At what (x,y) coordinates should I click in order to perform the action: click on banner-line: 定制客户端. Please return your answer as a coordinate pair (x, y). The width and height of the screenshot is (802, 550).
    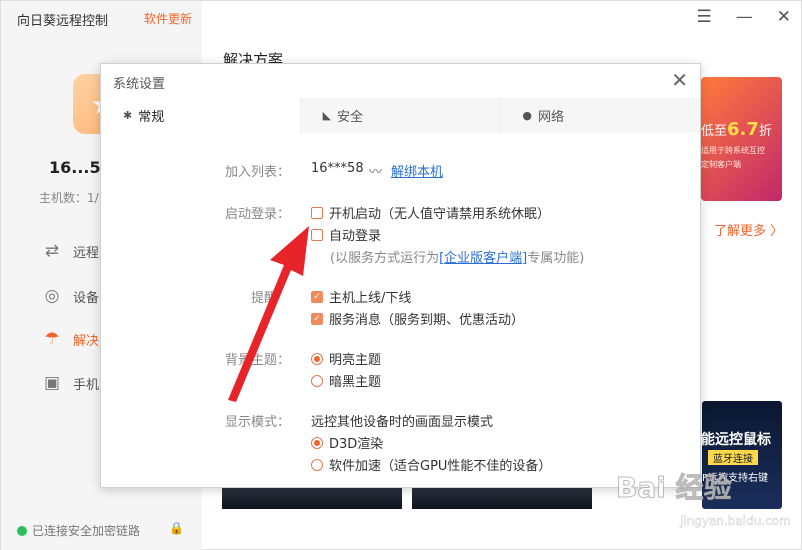
    Looking at the image, I should click on (721, 164).